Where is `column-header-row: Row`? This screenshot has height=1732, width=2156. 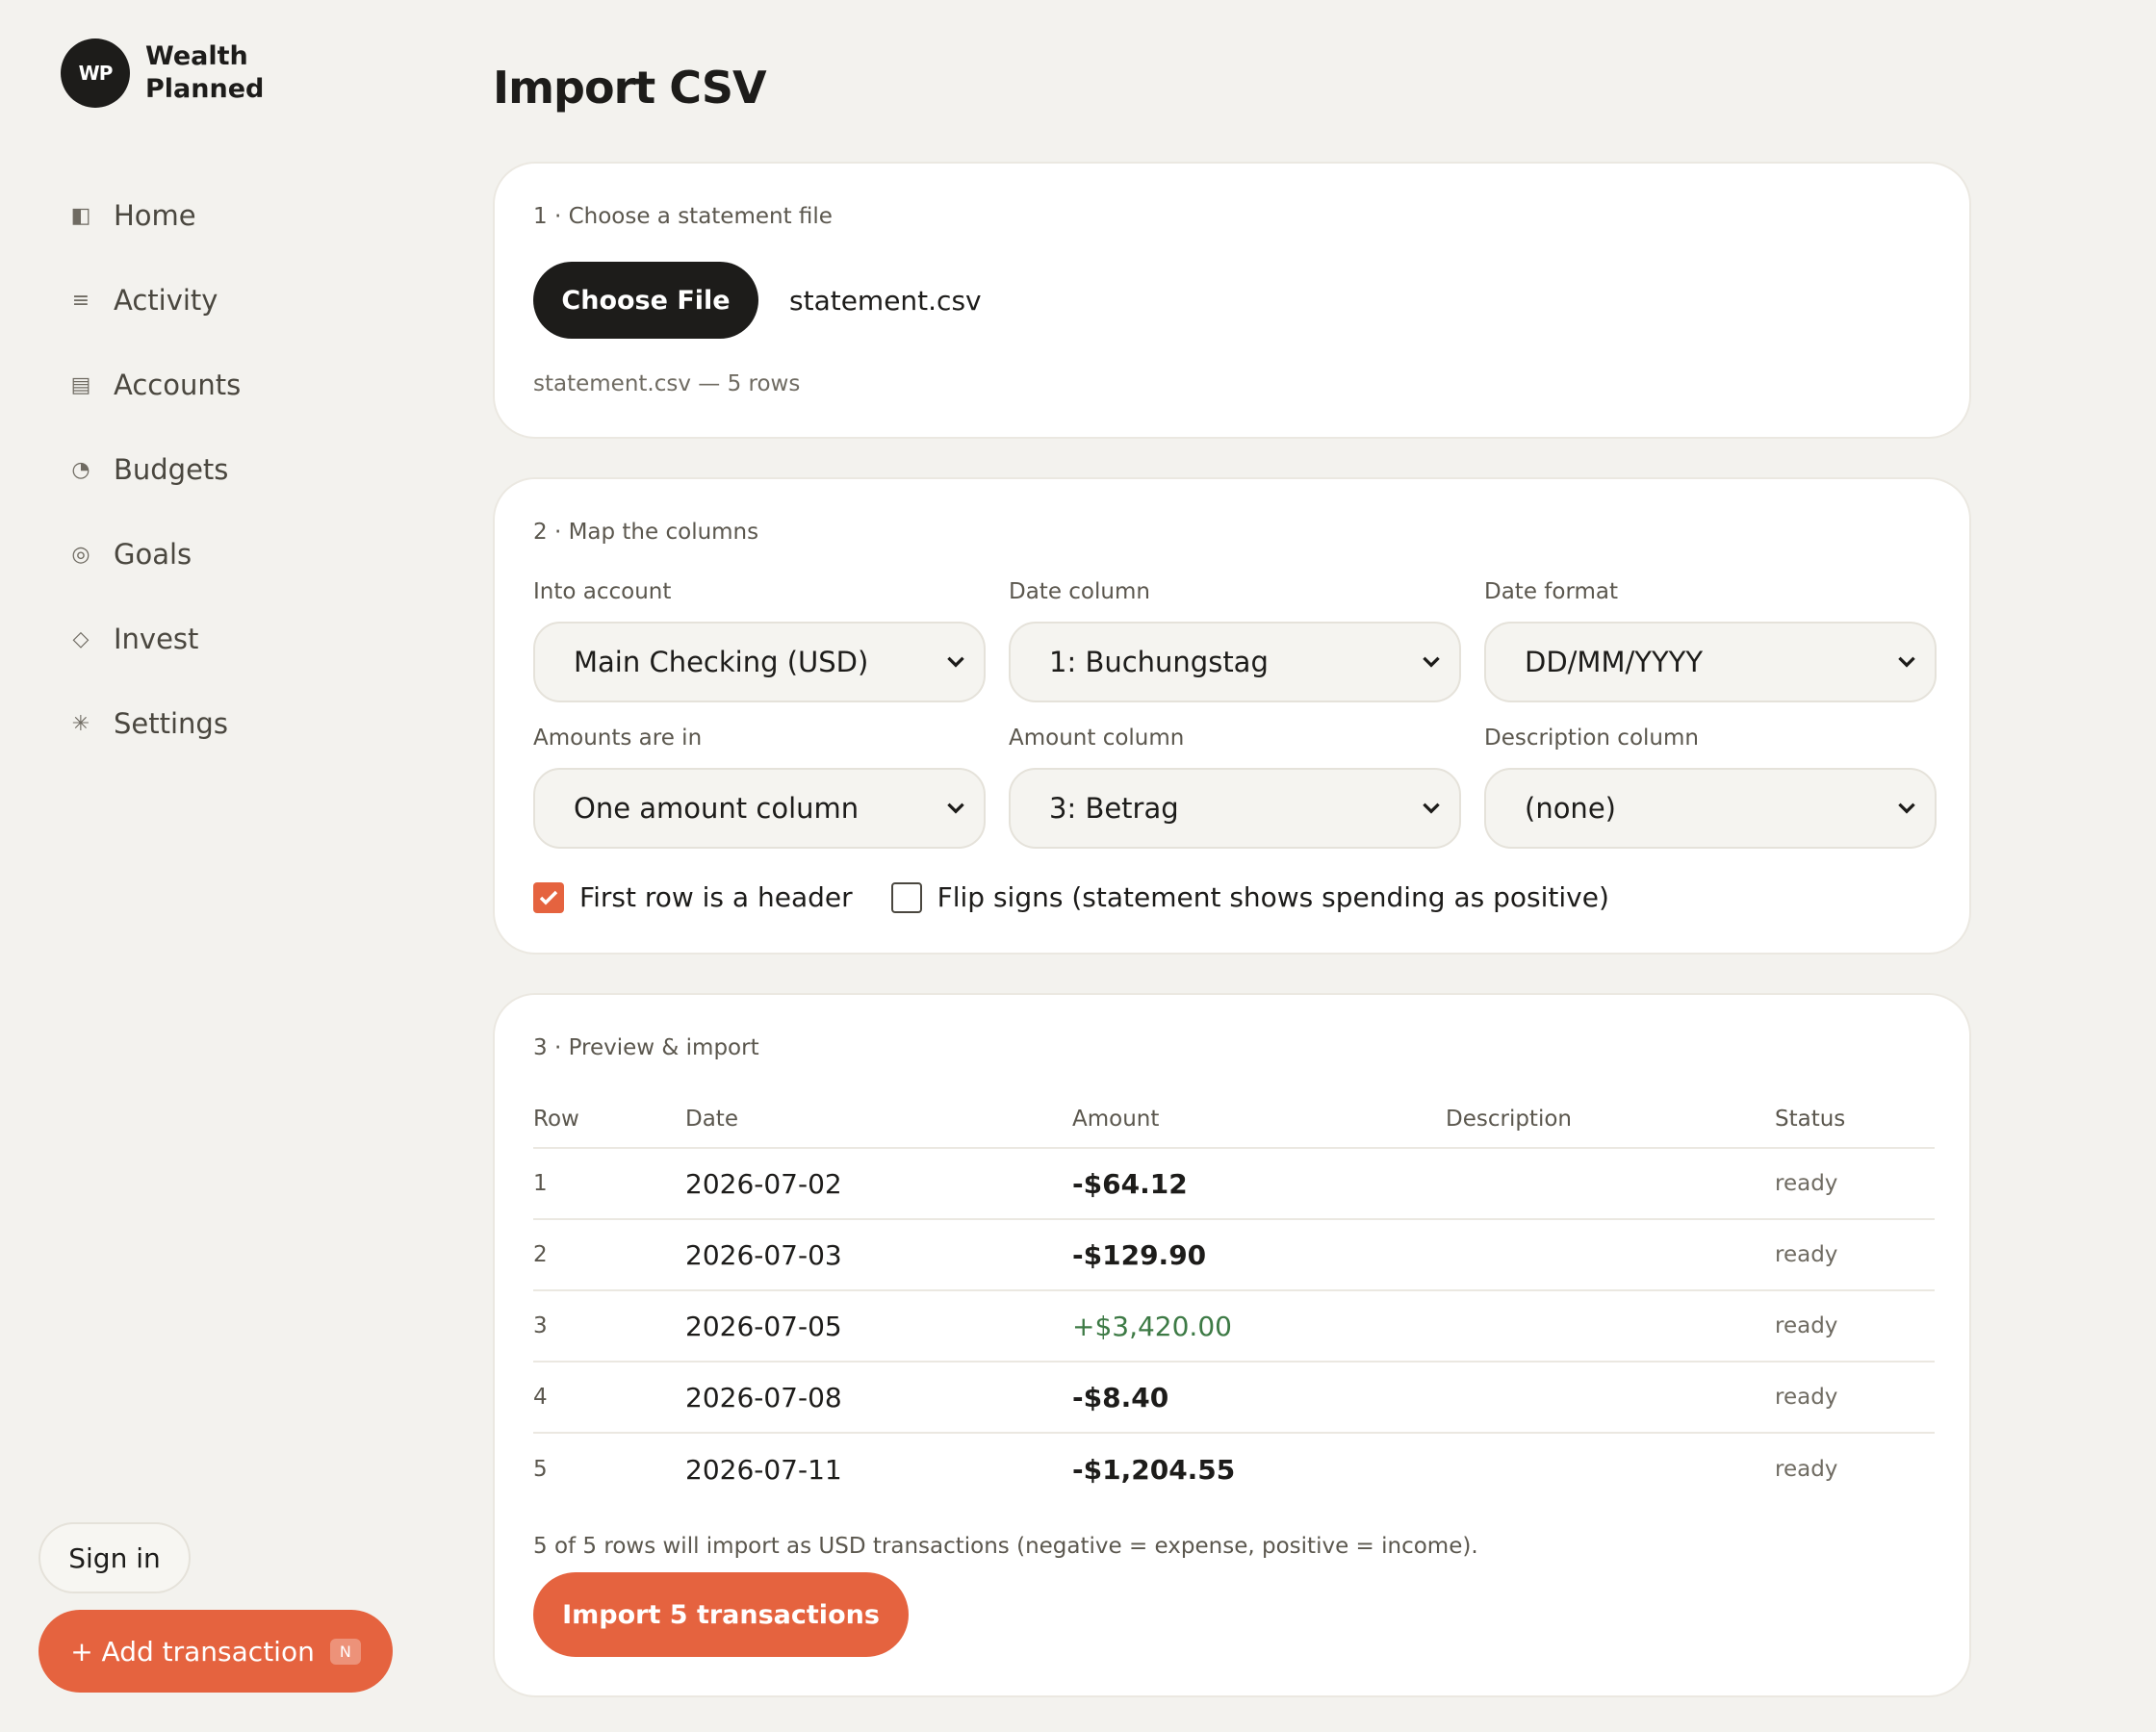
column-header-row: Row is located at coordinates (556, 1119).